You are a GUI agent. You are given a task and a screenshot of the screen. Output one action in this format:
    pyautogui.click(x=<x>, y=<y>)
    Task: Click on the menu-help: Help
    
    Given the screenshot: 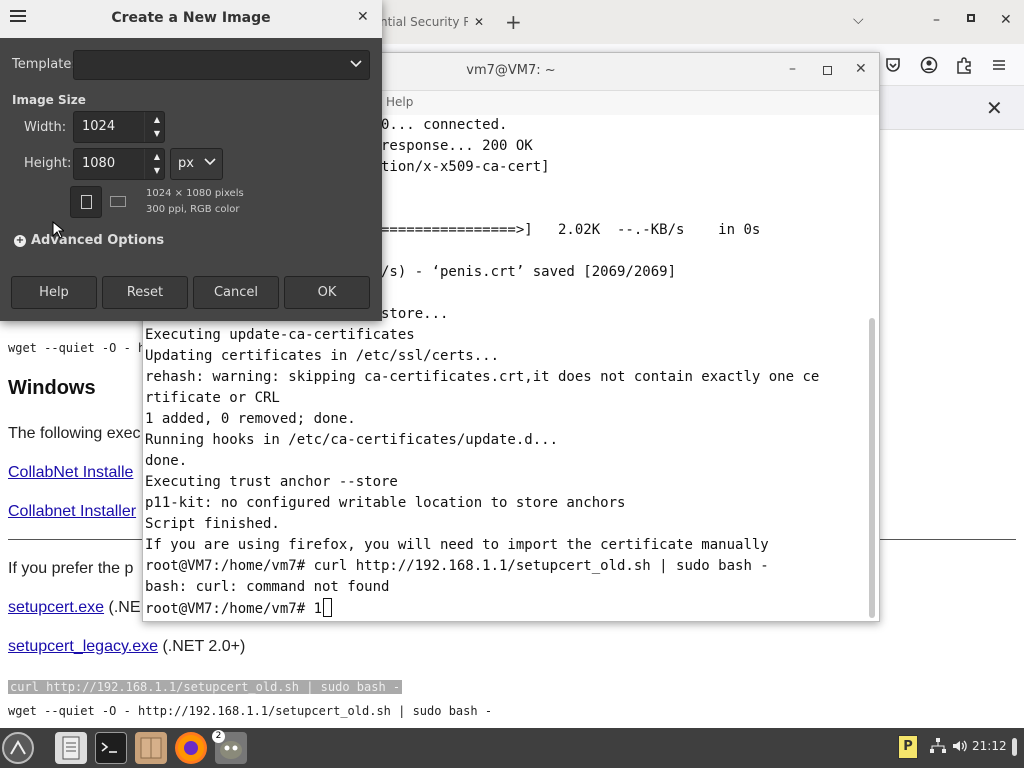 What is the action you would take?
    pyautogui.click(x=399, y=102)
    